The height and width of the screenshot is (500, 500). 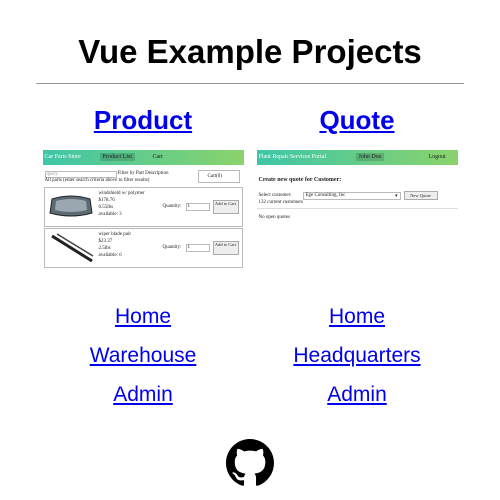 What do you see at coordinates (143, 157) in the screenshot?
I see `product-preview-navbar: Car Parts Store Product List Cart` at bounding box center [143, 157].